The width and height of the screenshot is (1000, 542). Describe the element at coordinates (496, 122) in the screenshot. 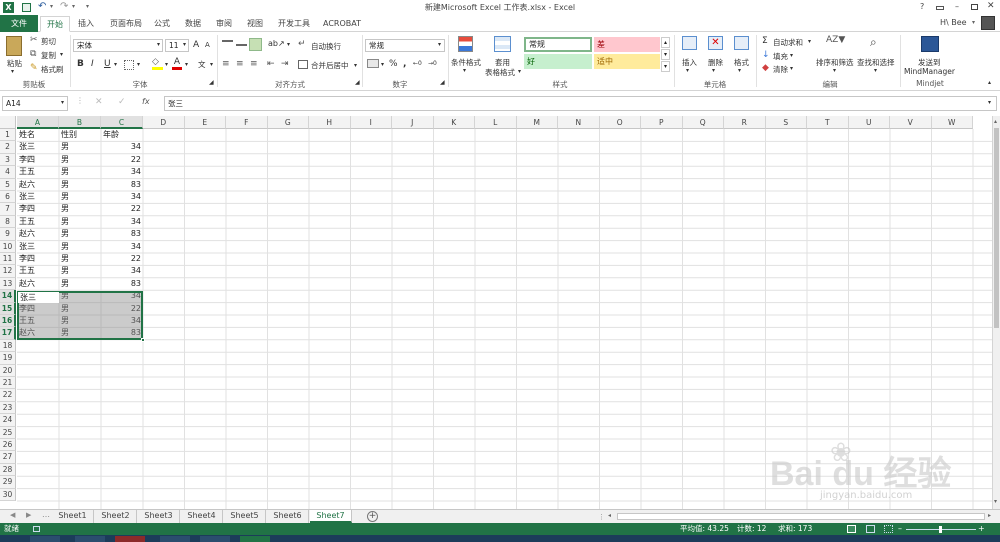

I see `column-header-l: L` at that location.